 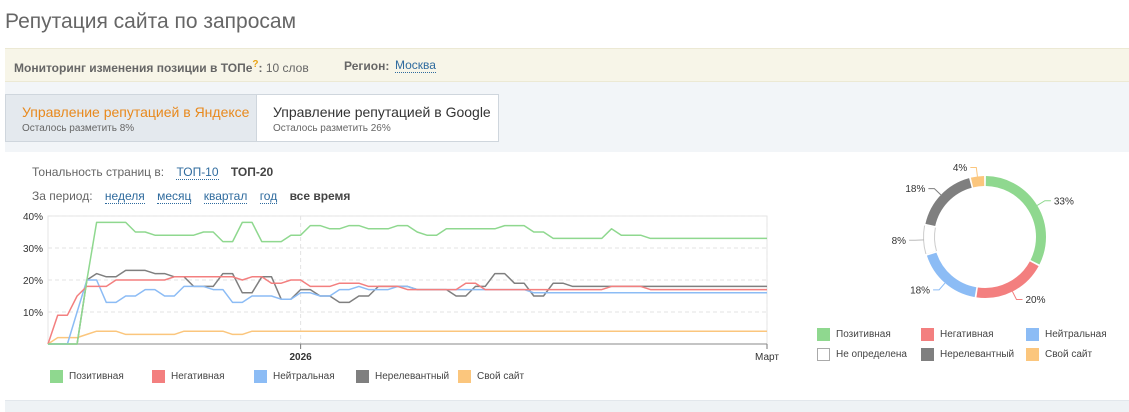 What do you see at coordinates (1059, 354) in the screenshot?
I see `pie-legend-own-site: Свой сайт` at bounding box center [1059, 354].